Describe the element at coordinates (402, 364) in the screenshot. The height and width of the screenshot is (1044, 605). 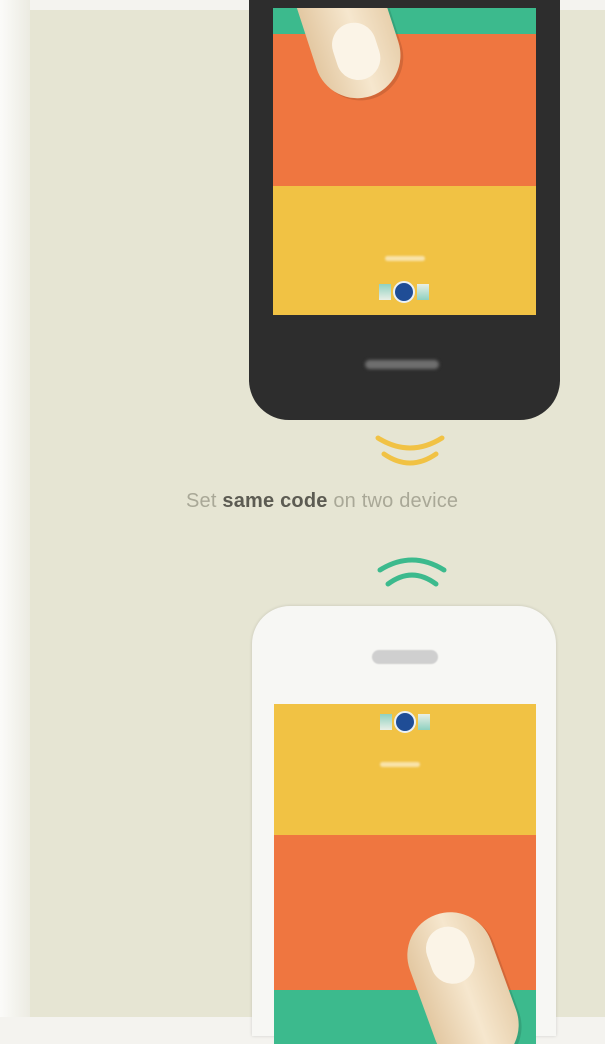
I see `home-button` at that location.